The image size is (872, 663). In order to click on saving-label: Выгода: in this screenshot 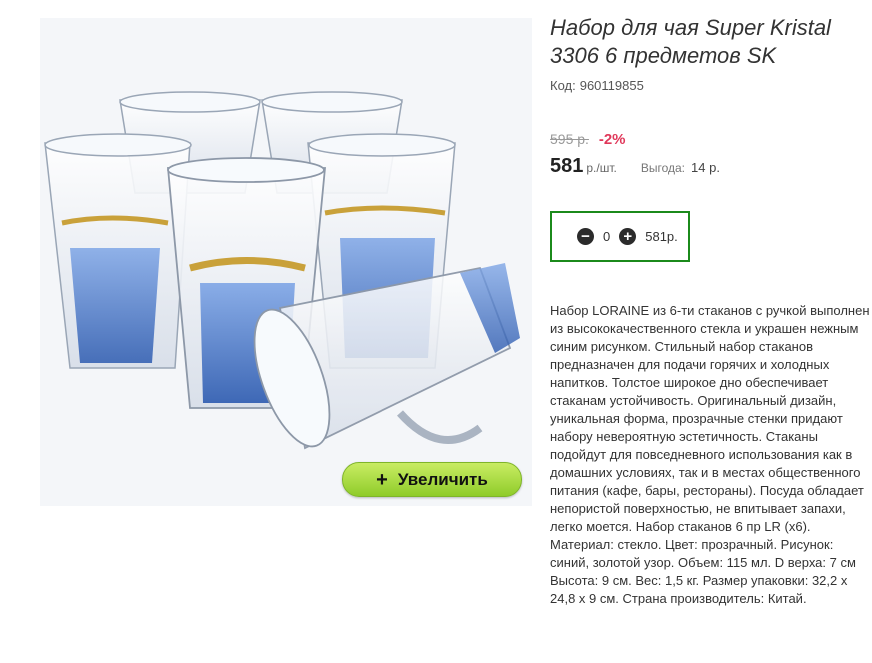, I will do `click(663, 168)`.